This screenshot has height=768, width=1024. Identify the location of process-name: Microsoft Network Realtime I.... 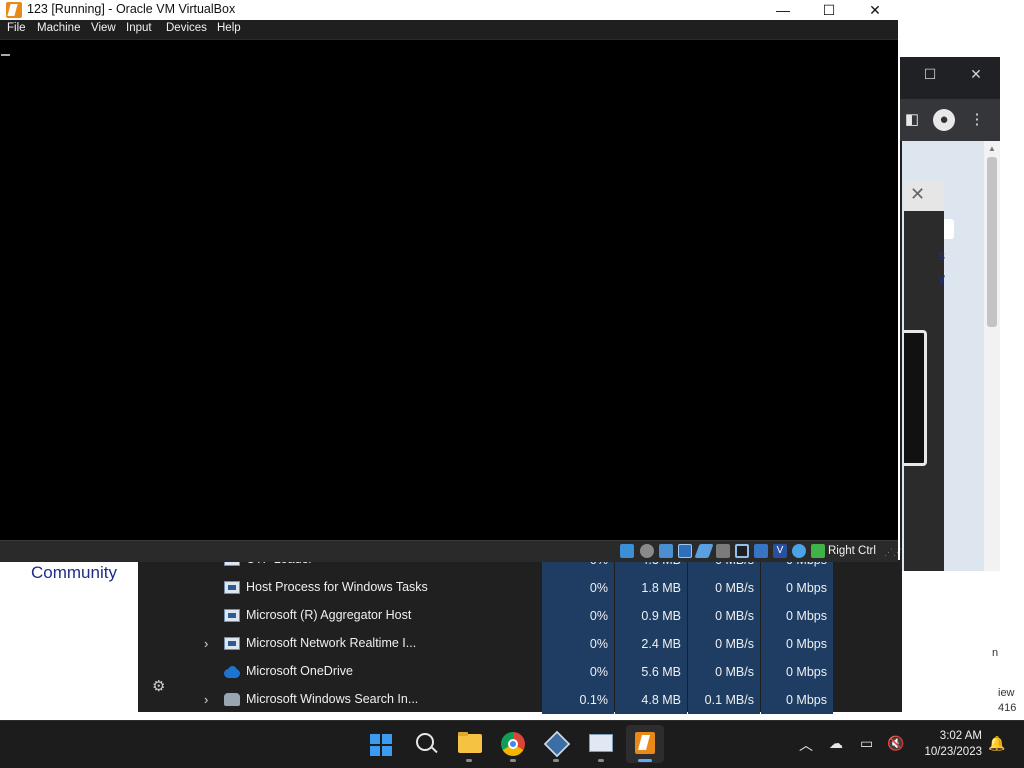
(331, 643).